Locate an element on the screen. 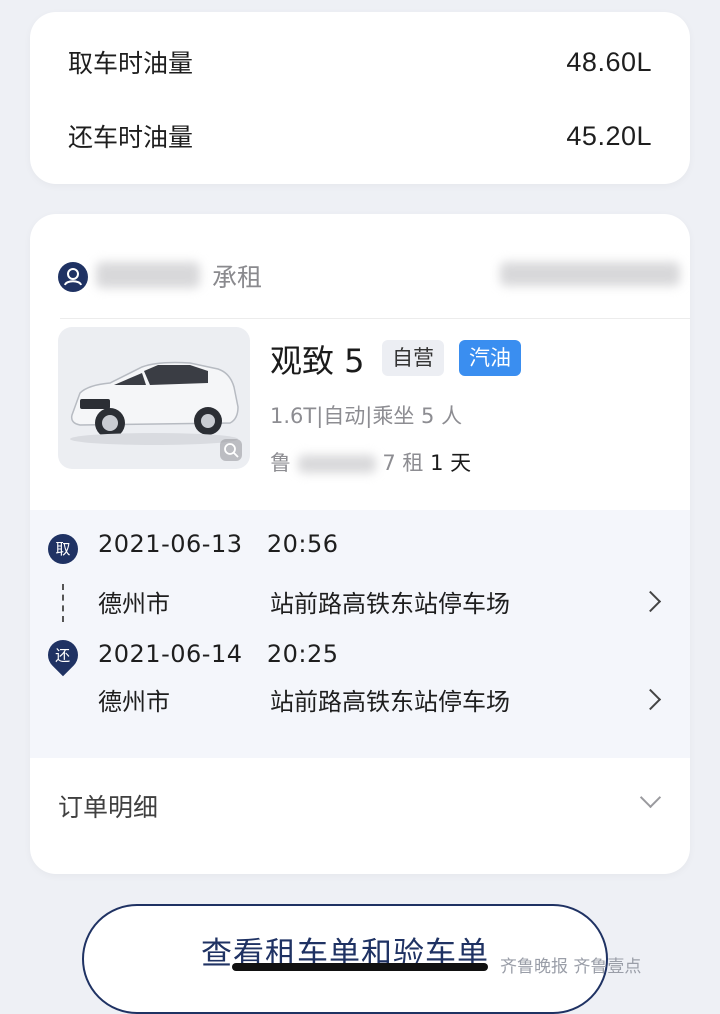 The width and height of the screenshot is (720, 1014). rent-suffix: 7 租 is located at coordinates (403, 463).